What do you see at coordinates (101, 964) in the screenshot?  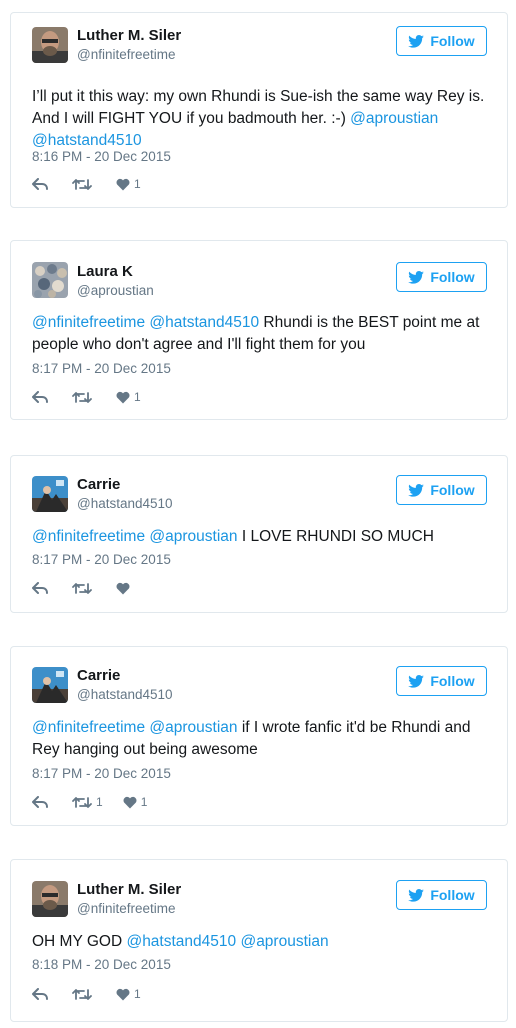 I see `tweet-timestamp: 8:18 PM - 20 Dec 2015` at bounding box center [101, 964].